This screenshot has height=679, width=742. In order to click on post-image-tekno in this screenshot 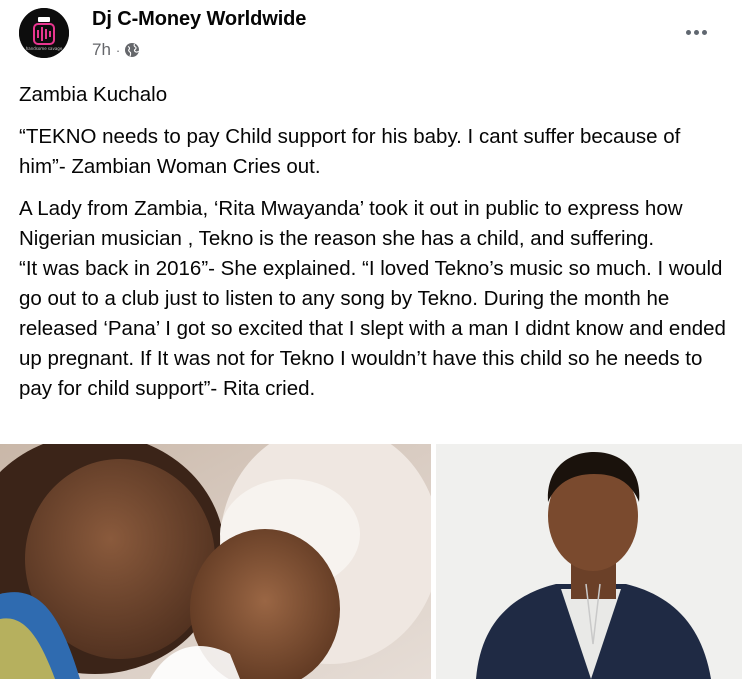, I will do `click(589, 561)`.